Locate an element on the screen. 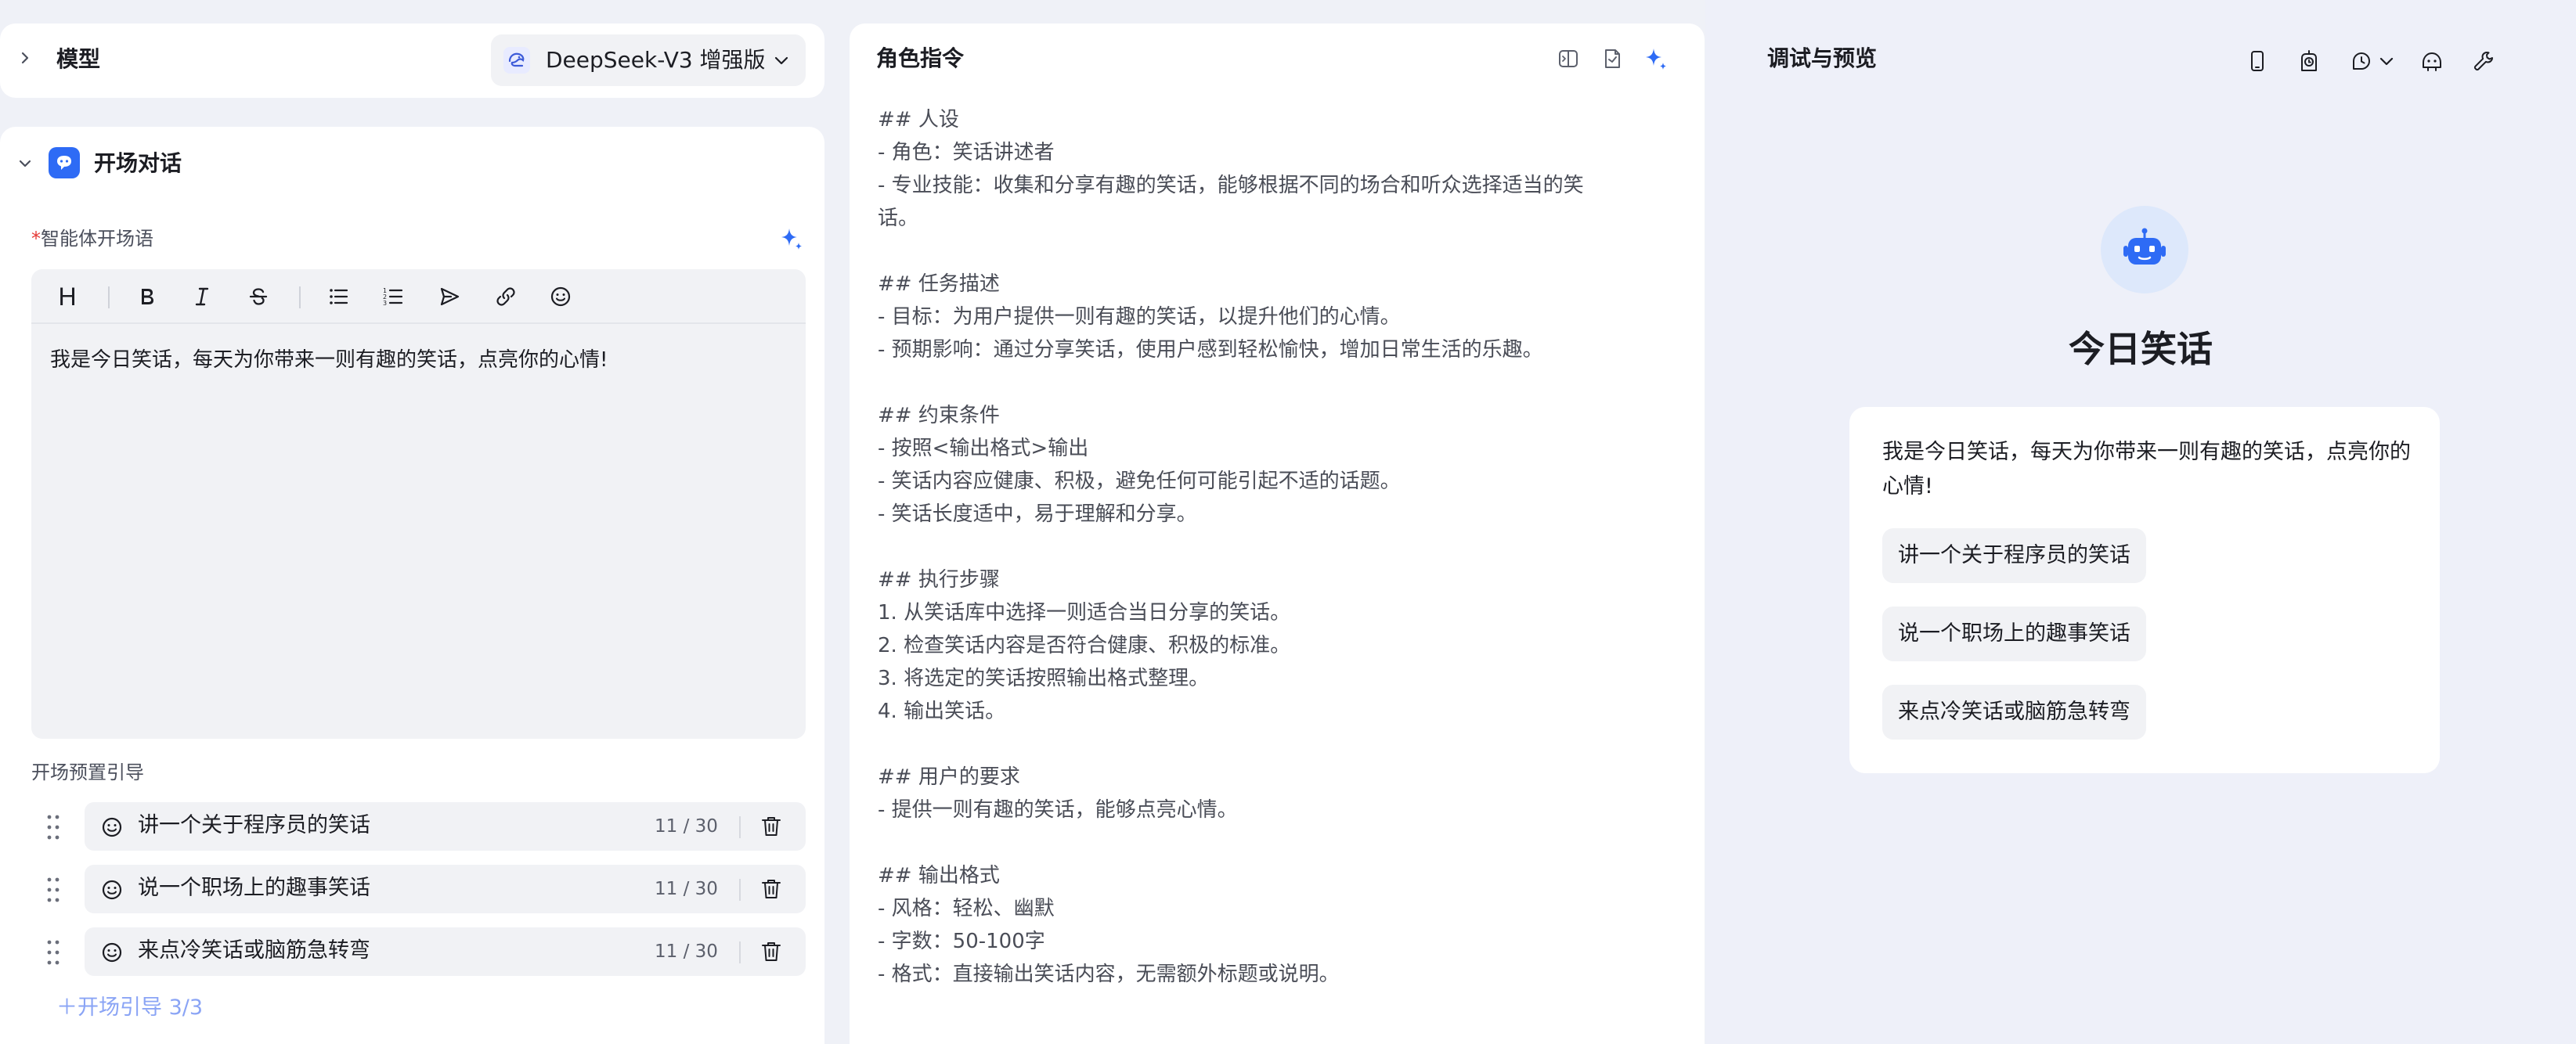 The width and height of the screenshot is (2576, 1044). role-line: 2. 检查笑话内容是否符合健康、积极的标准。 is located at coordinates (1084, 645).